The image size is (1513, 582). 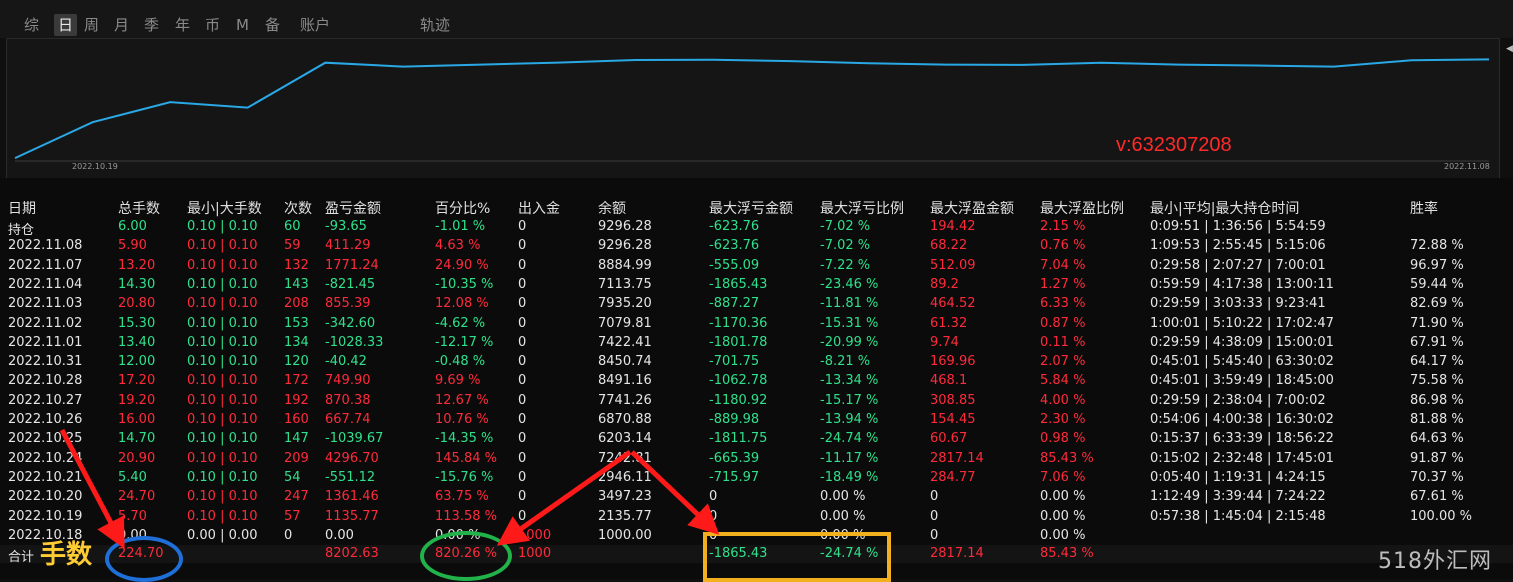 I want to click on arrow-to-floating-loss, so click(x=675, y=492).